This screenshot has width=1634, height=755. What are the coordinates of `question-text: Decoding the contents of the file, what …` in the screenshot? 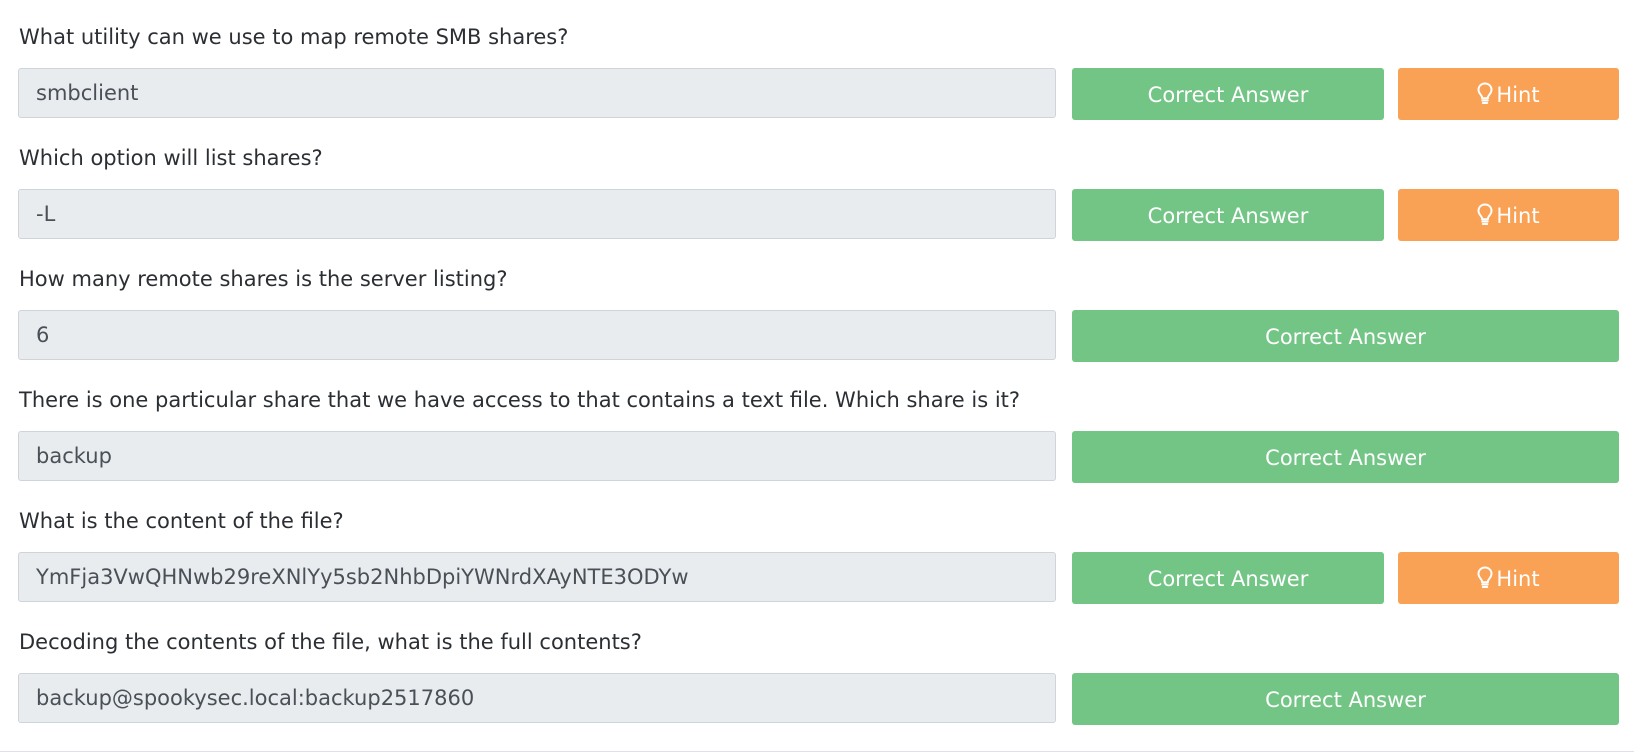 It's located at (330, 642).